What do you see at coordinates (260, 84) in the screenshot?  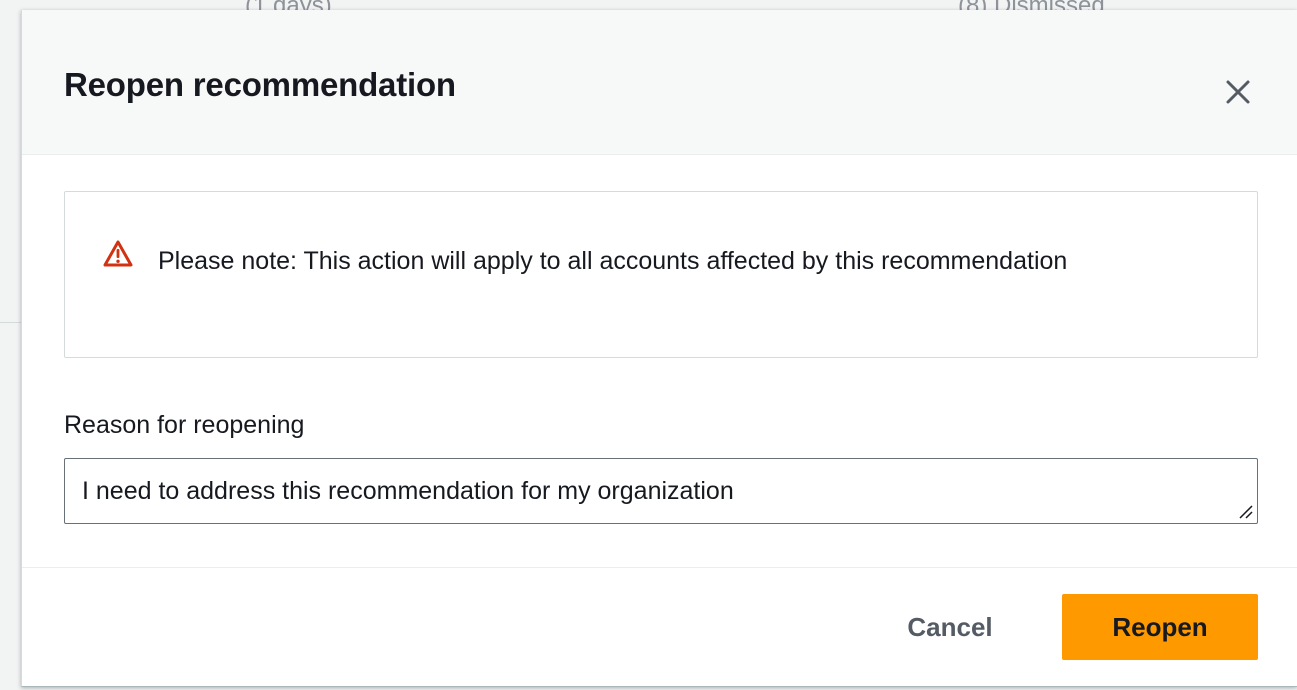 I see `modal-title: Reopen recommendation` at bounding box center [260, 84].